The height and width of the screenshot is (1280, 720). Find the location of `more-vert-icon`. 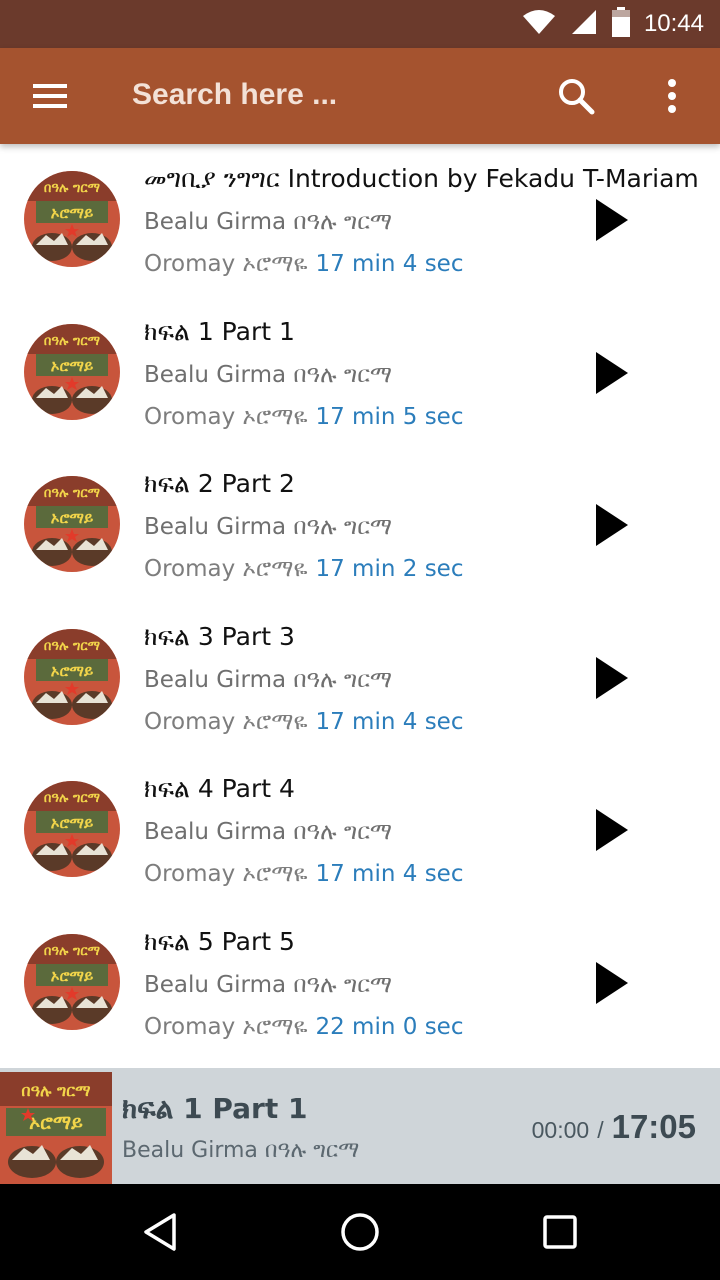

more-vert-icon is located at coordinates (672, 96).